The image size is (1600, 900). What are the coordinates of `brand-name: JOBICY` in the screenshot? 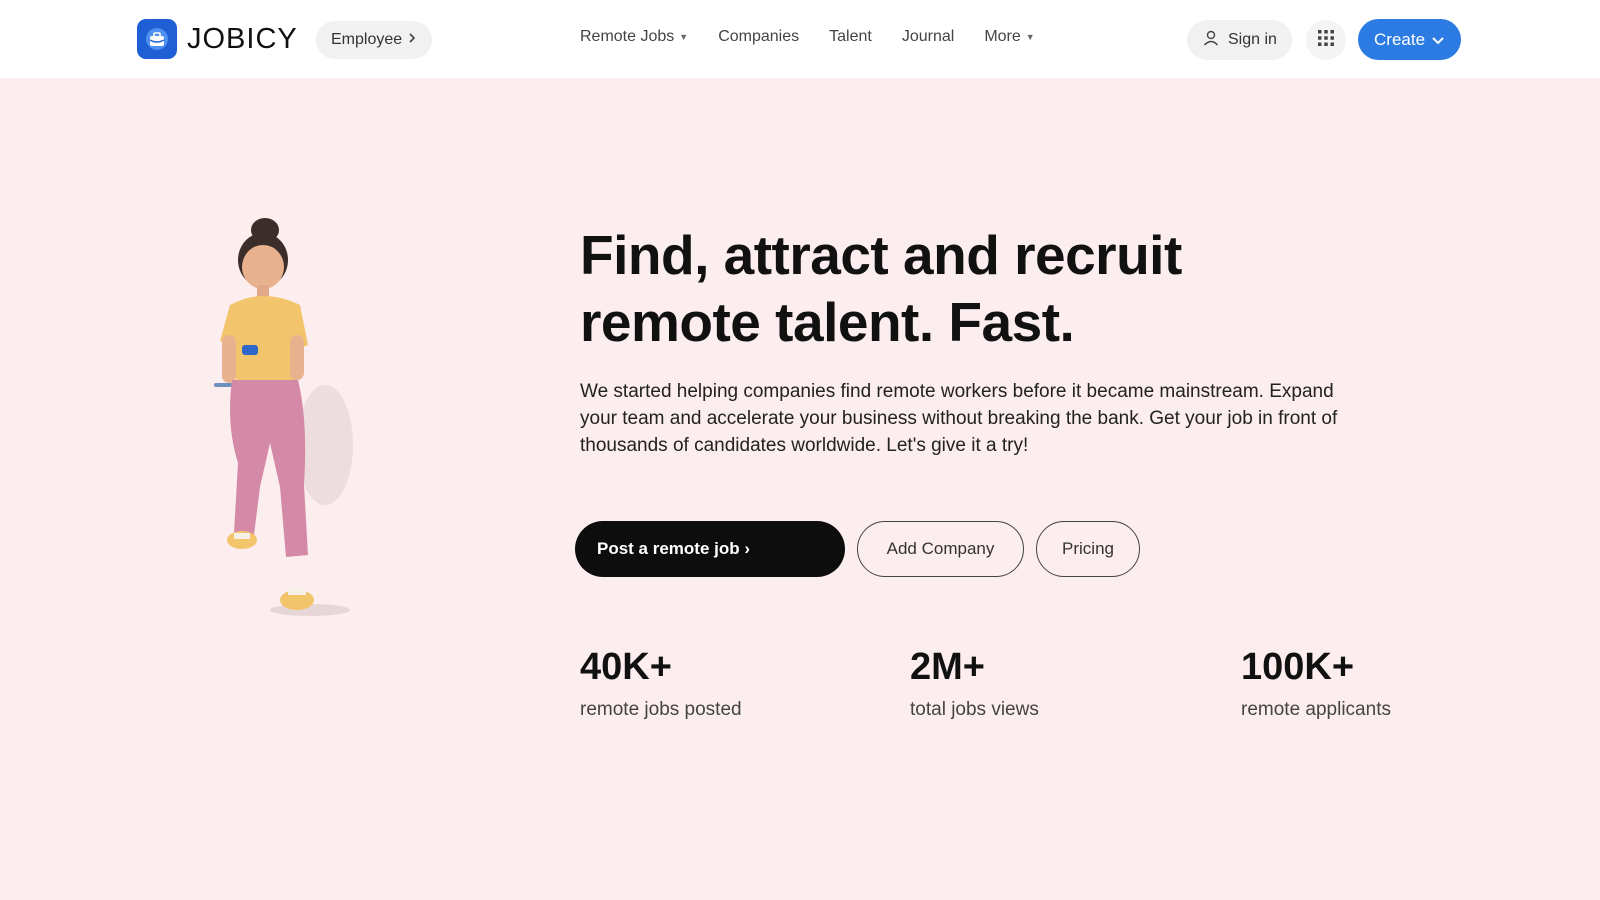 It's located at (242, 38).